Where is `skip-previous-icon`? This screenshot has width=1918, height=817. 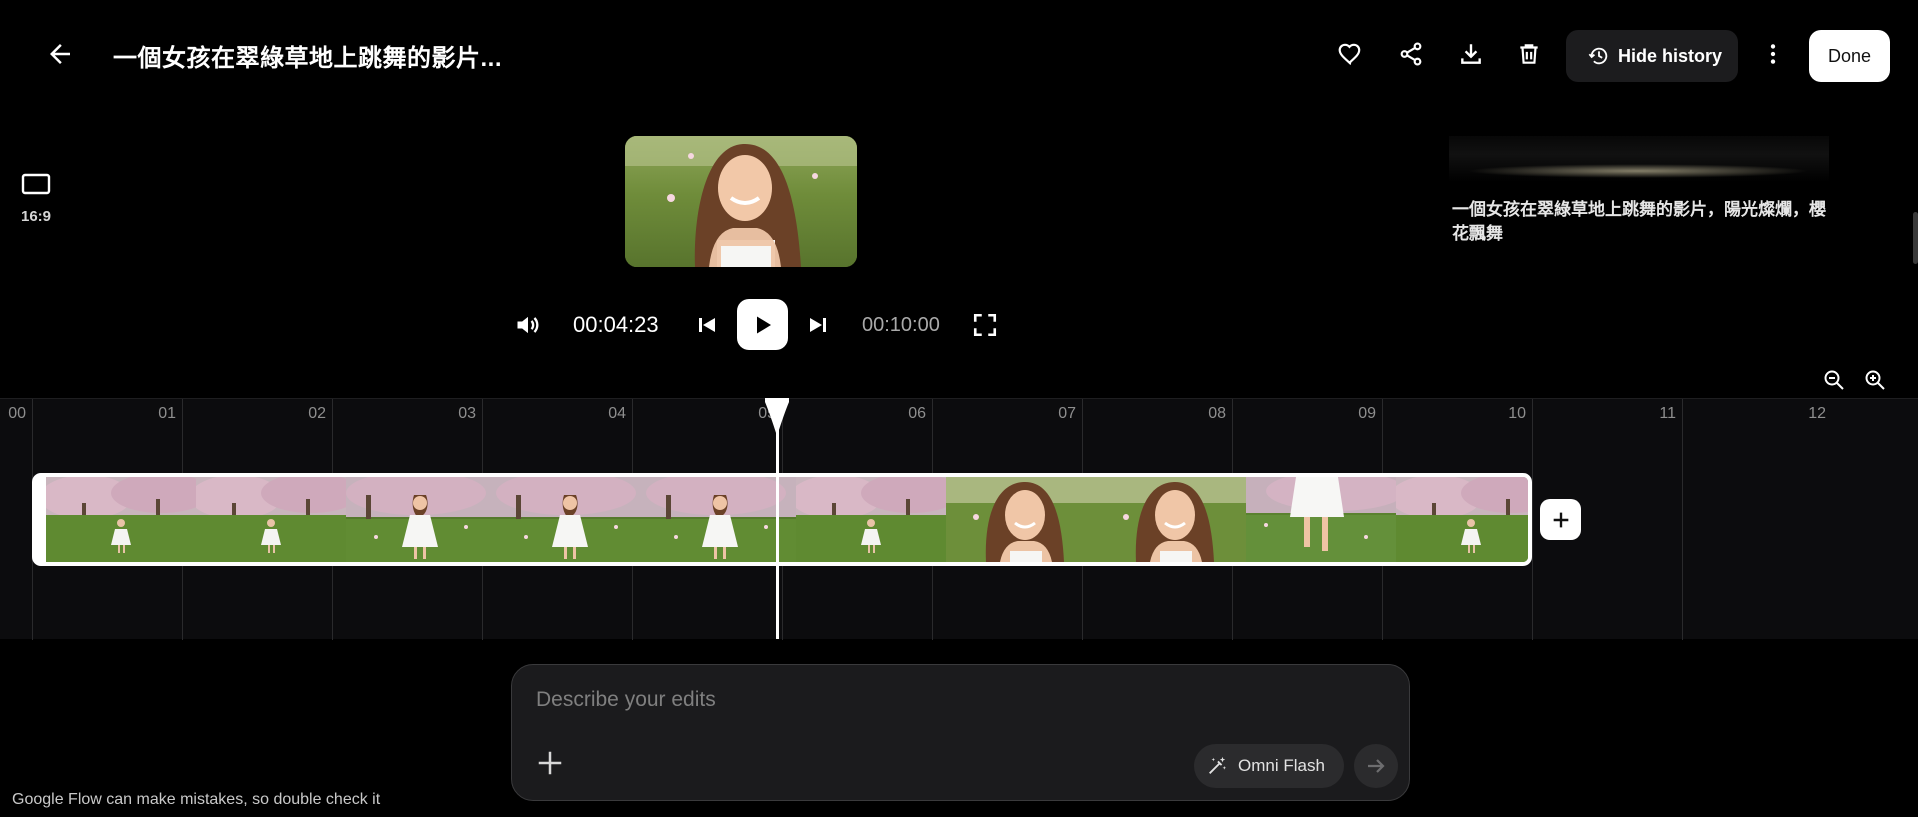 skip-previous-icon is located at coordinates (707, 325).